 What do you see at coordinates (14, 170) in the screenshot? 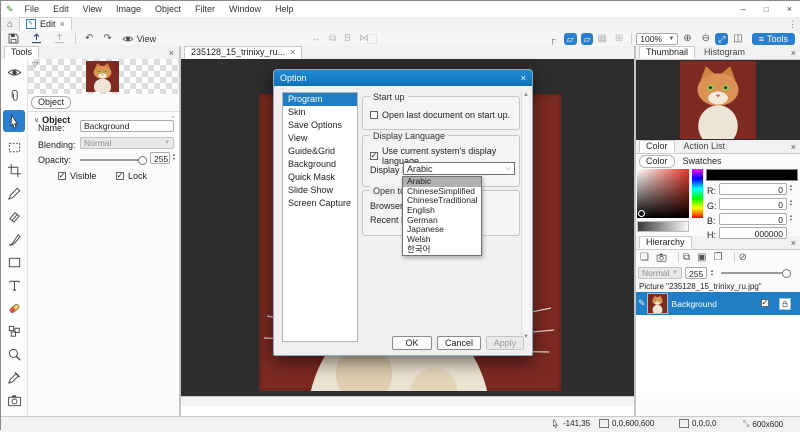
I see `crop-tool` at bounding box center [14, 170].